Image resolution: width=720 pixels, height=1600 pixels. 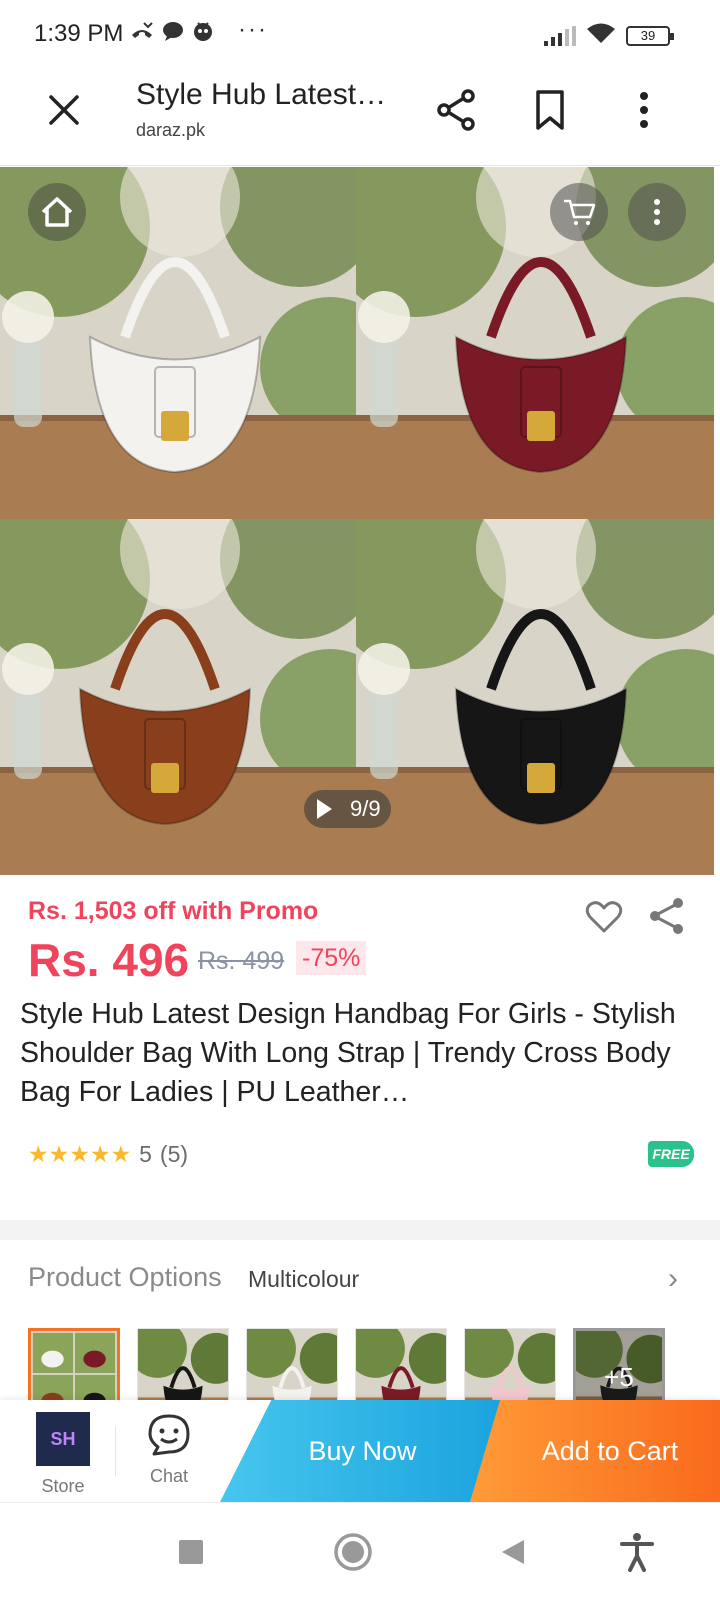 What do you see at coordinates (79, 33) in the screenshot?
I see `status-time: 1:39 PM` at bounding box center [79, 33].